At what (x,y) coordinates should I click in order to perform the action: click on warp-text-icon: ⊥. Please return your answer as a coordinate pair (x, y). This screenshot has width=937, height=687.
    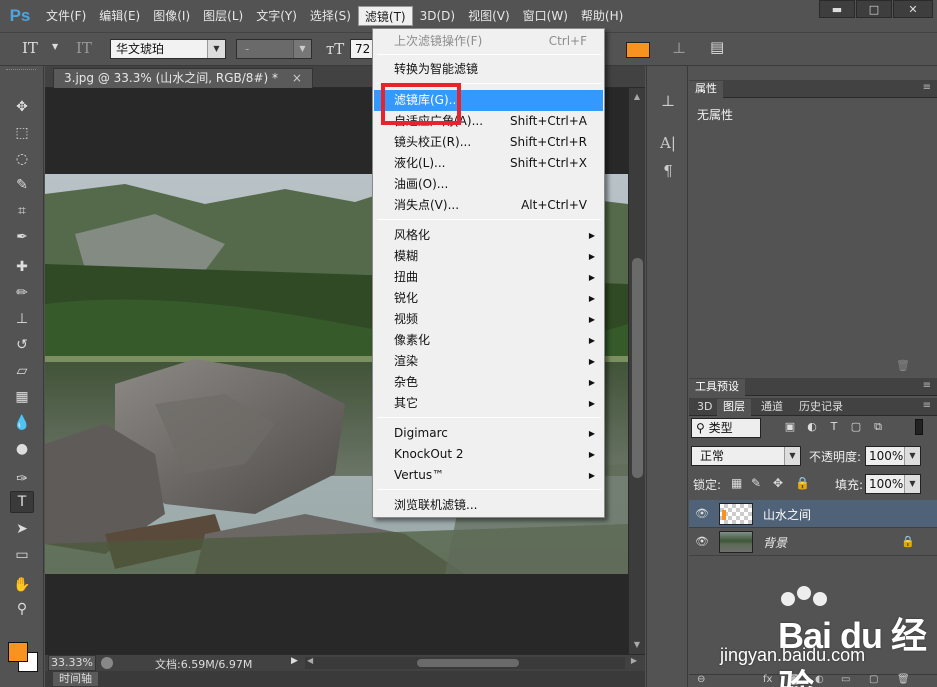
    Looking at the image, I should click on (679, 48).